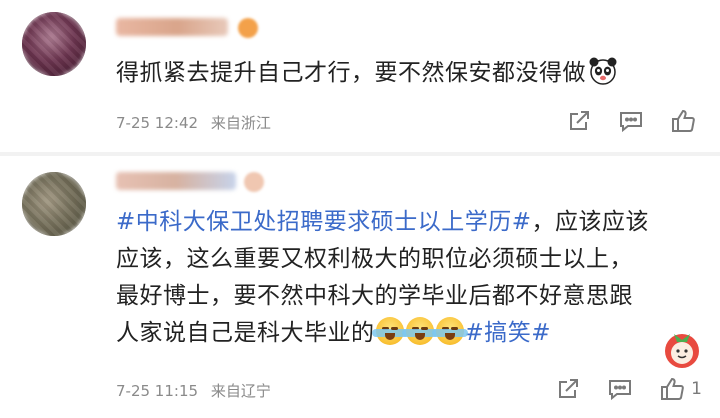 The image size is (720, 418). Describe the element at coordinates (245, 333) in the screenshot. I see `comment-text-segment: 人家说自己是科大毕业的` at that location.